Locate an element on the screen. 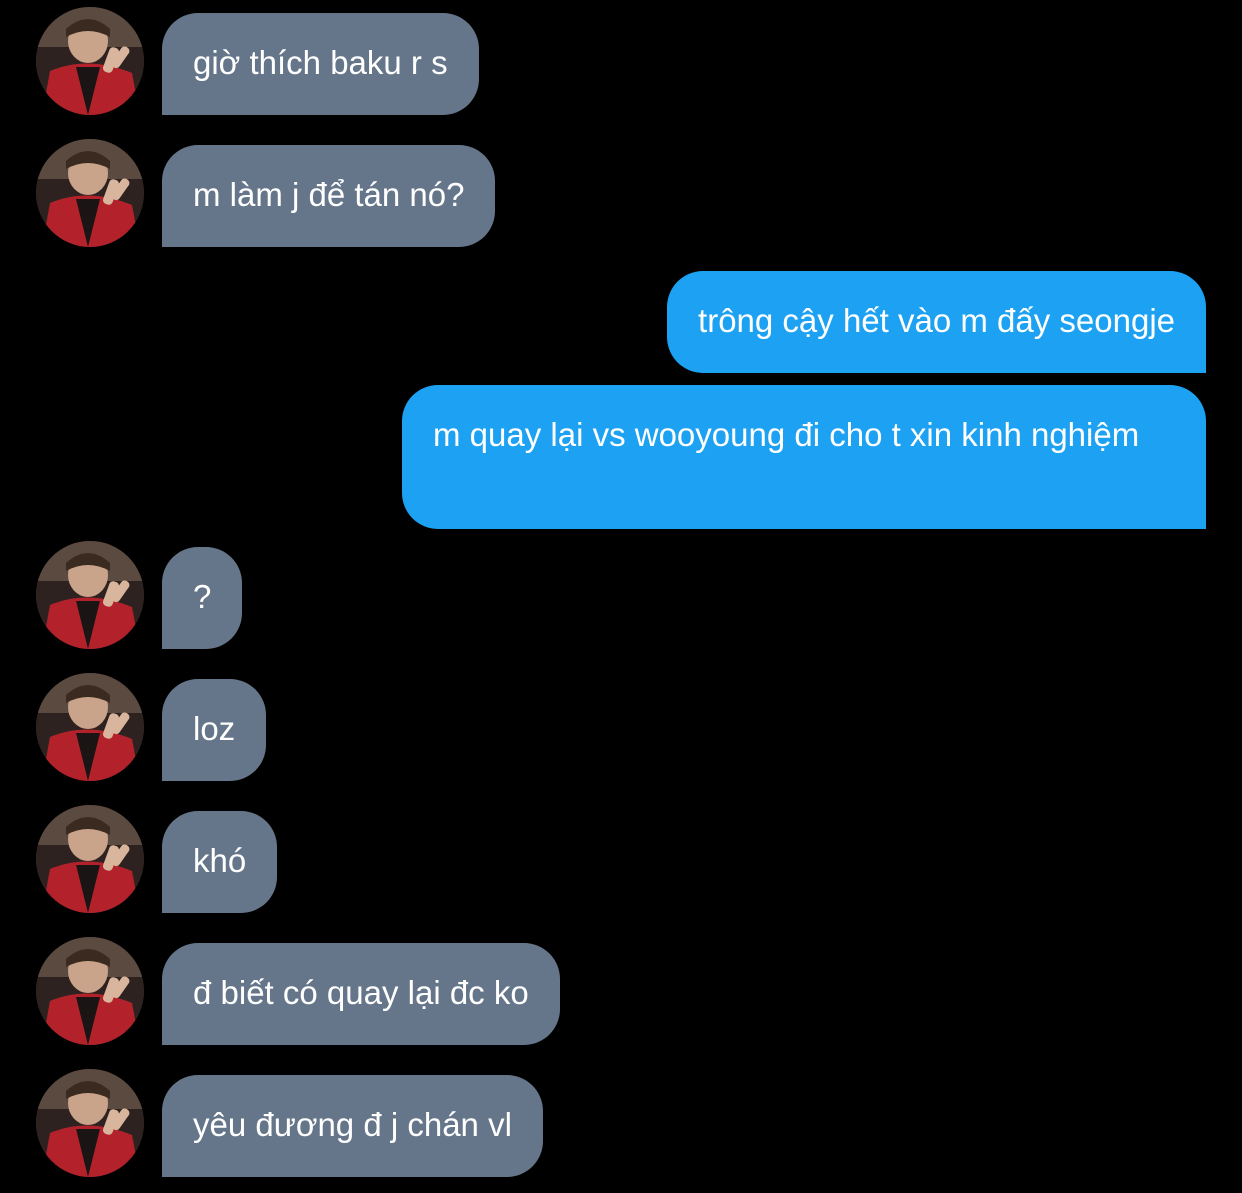 The width and height of the screenshot is (1242, 1193). incoming-message-bubble: yêu đương đ j chán vl is located at coordinates (352, 1126).